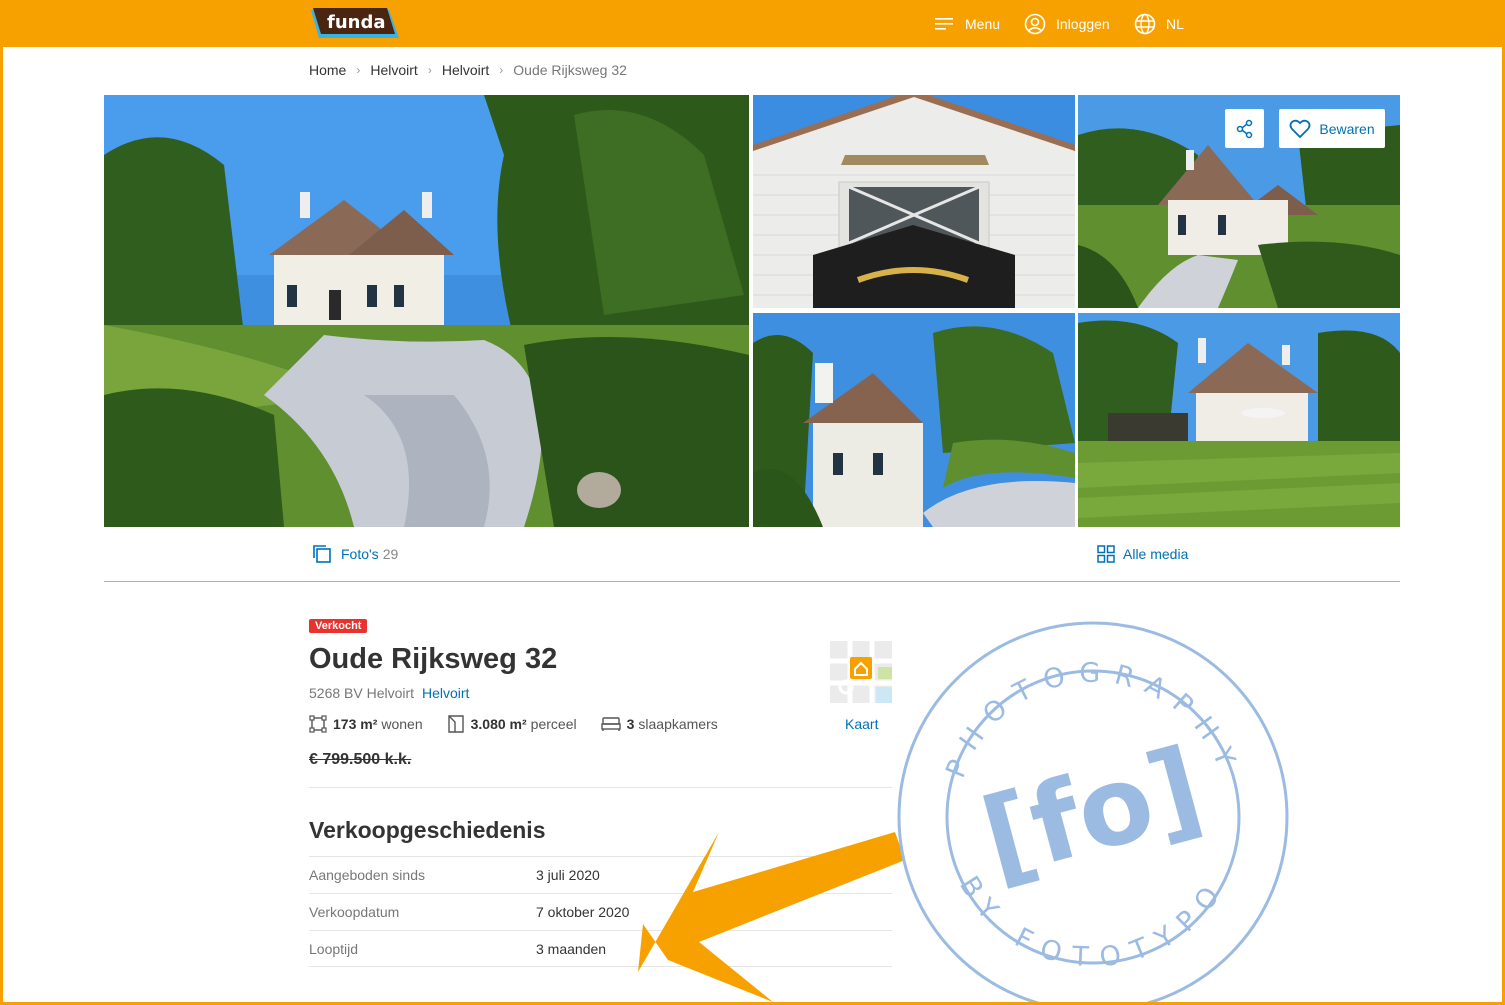 Image resolution: width=1505 pixels, height=1005 pixels. I want to click on plot-icon, so click(455, 724).